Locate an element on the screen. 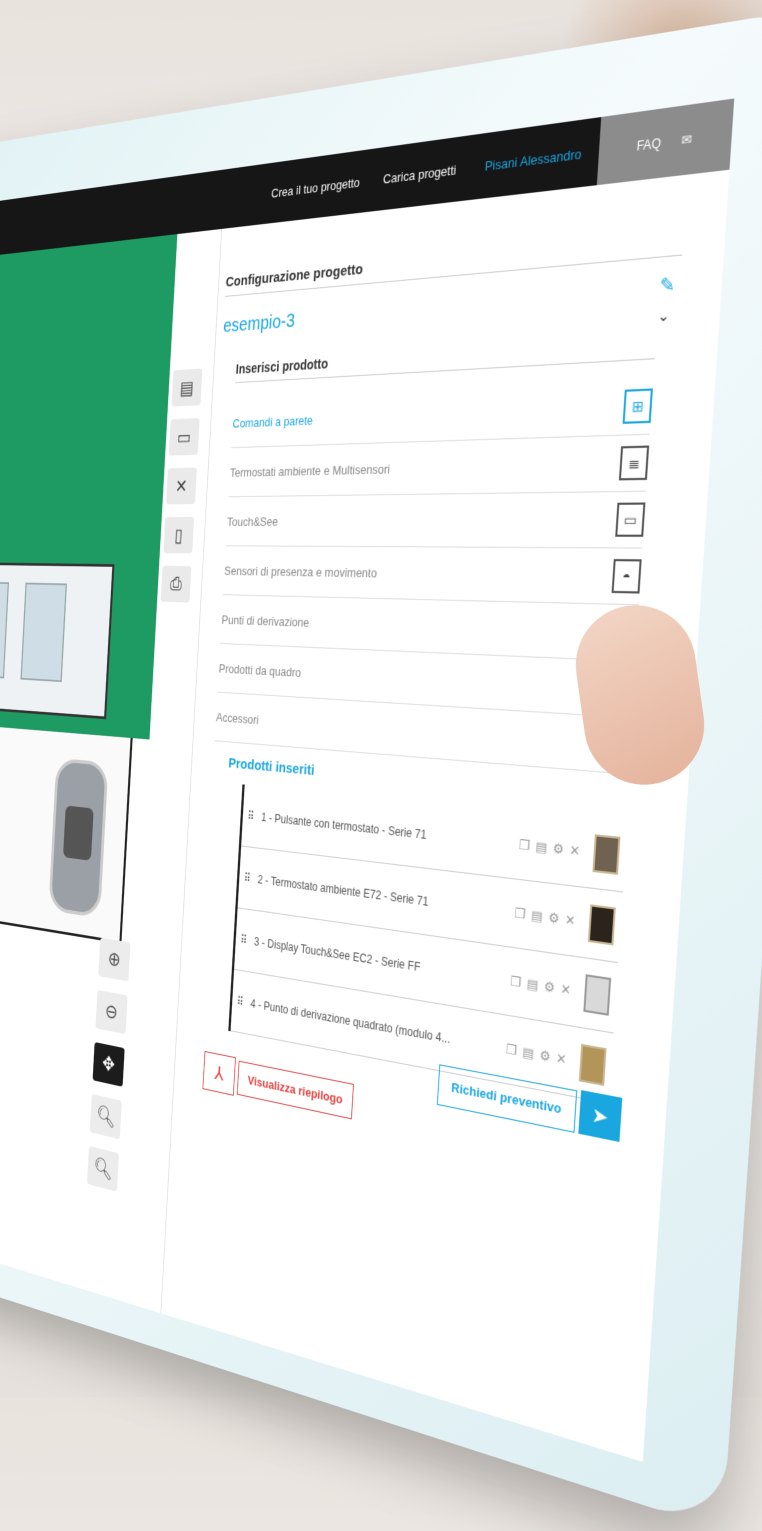 Image resolution: width=762 pixels, height=1531 pixels. move-icon: ✥ is located at coordinates (108, 1064).